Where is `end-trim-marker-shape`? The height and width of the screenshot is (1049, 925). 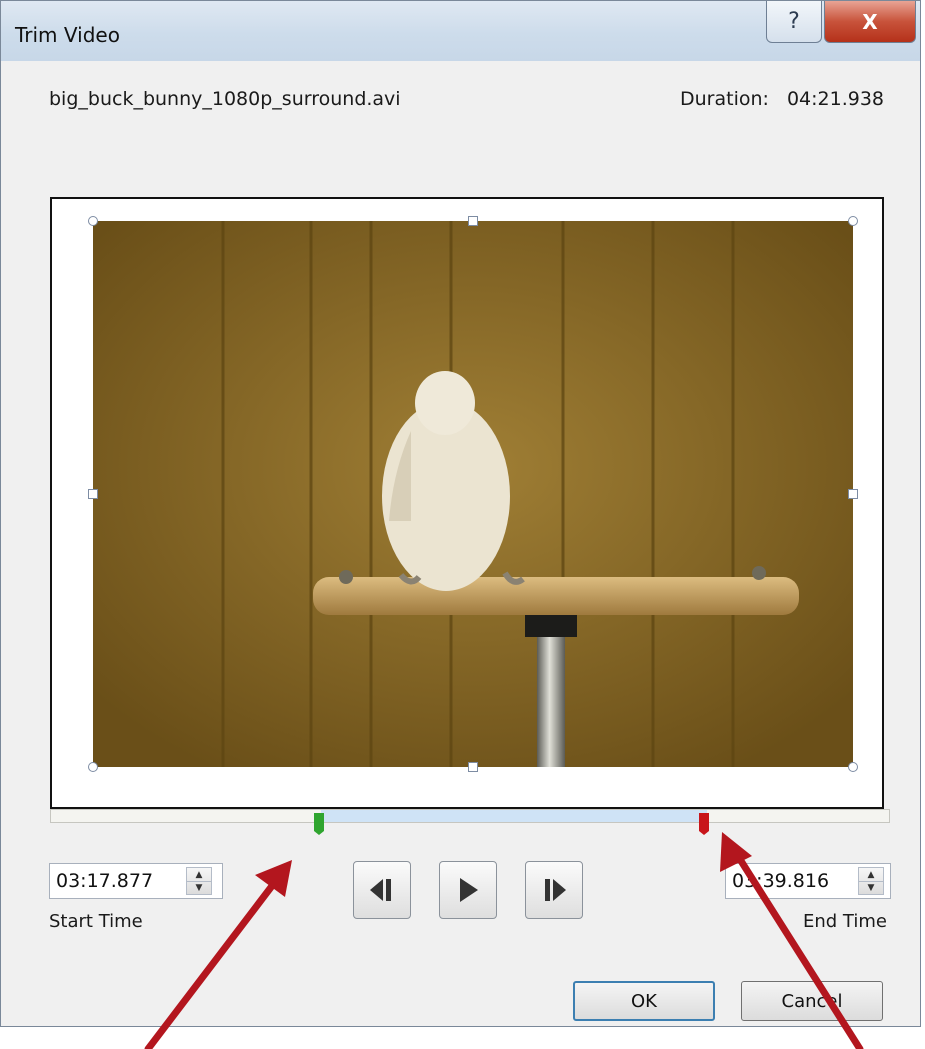 end-trim-marker-shape is located at coordinates (704, 822).